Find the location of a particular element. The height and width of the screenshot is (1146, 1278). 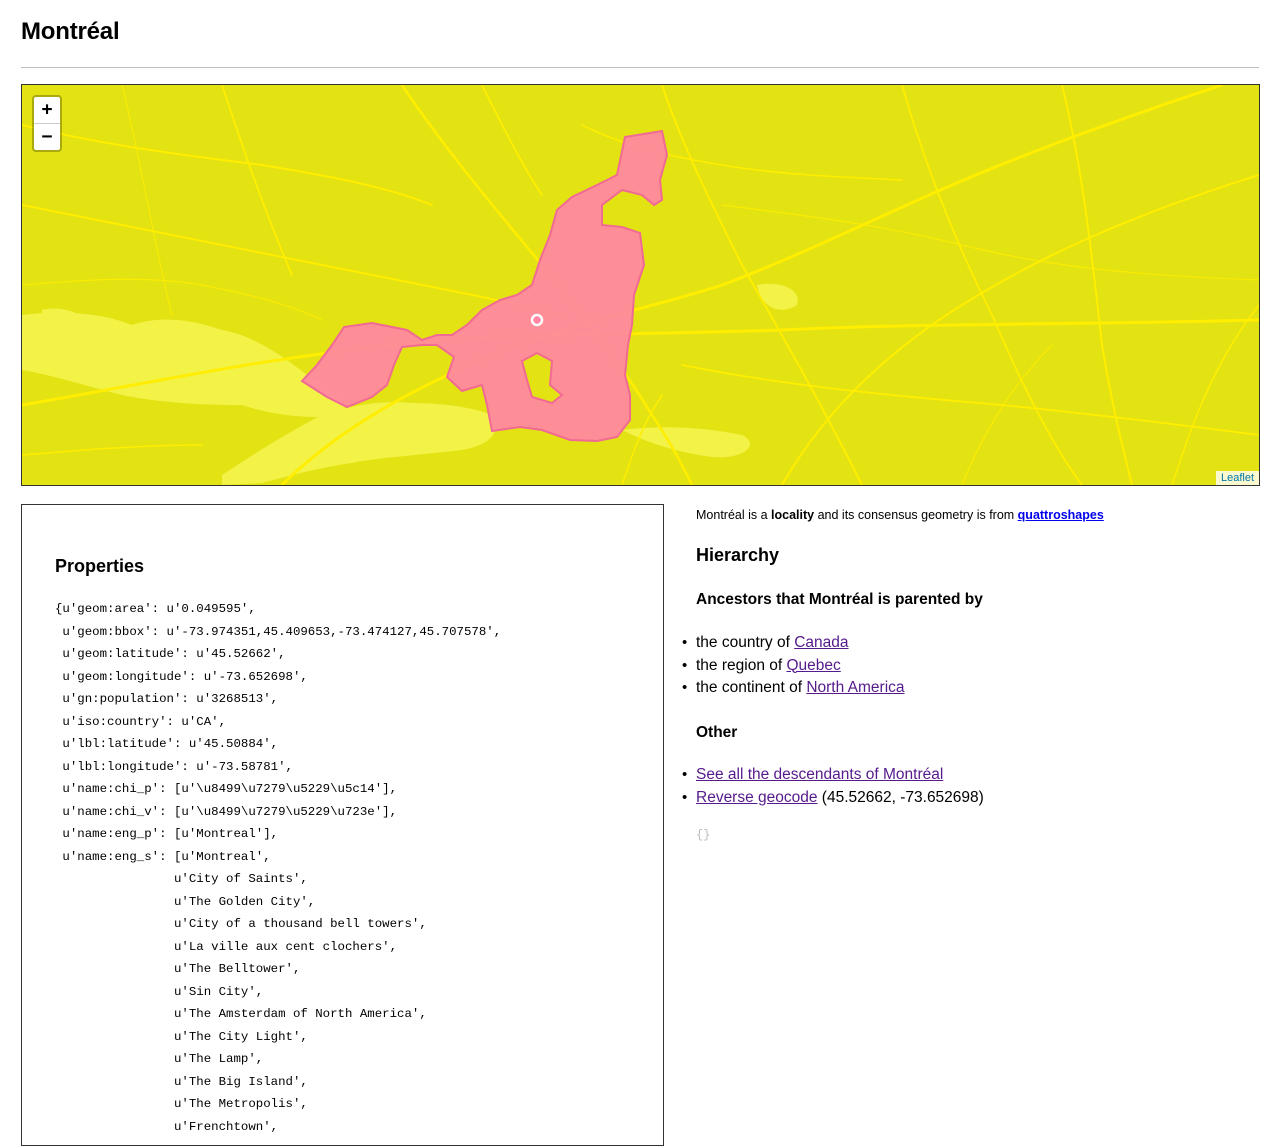

property-line: u'Sin City', is located at coordinates (218, 991).